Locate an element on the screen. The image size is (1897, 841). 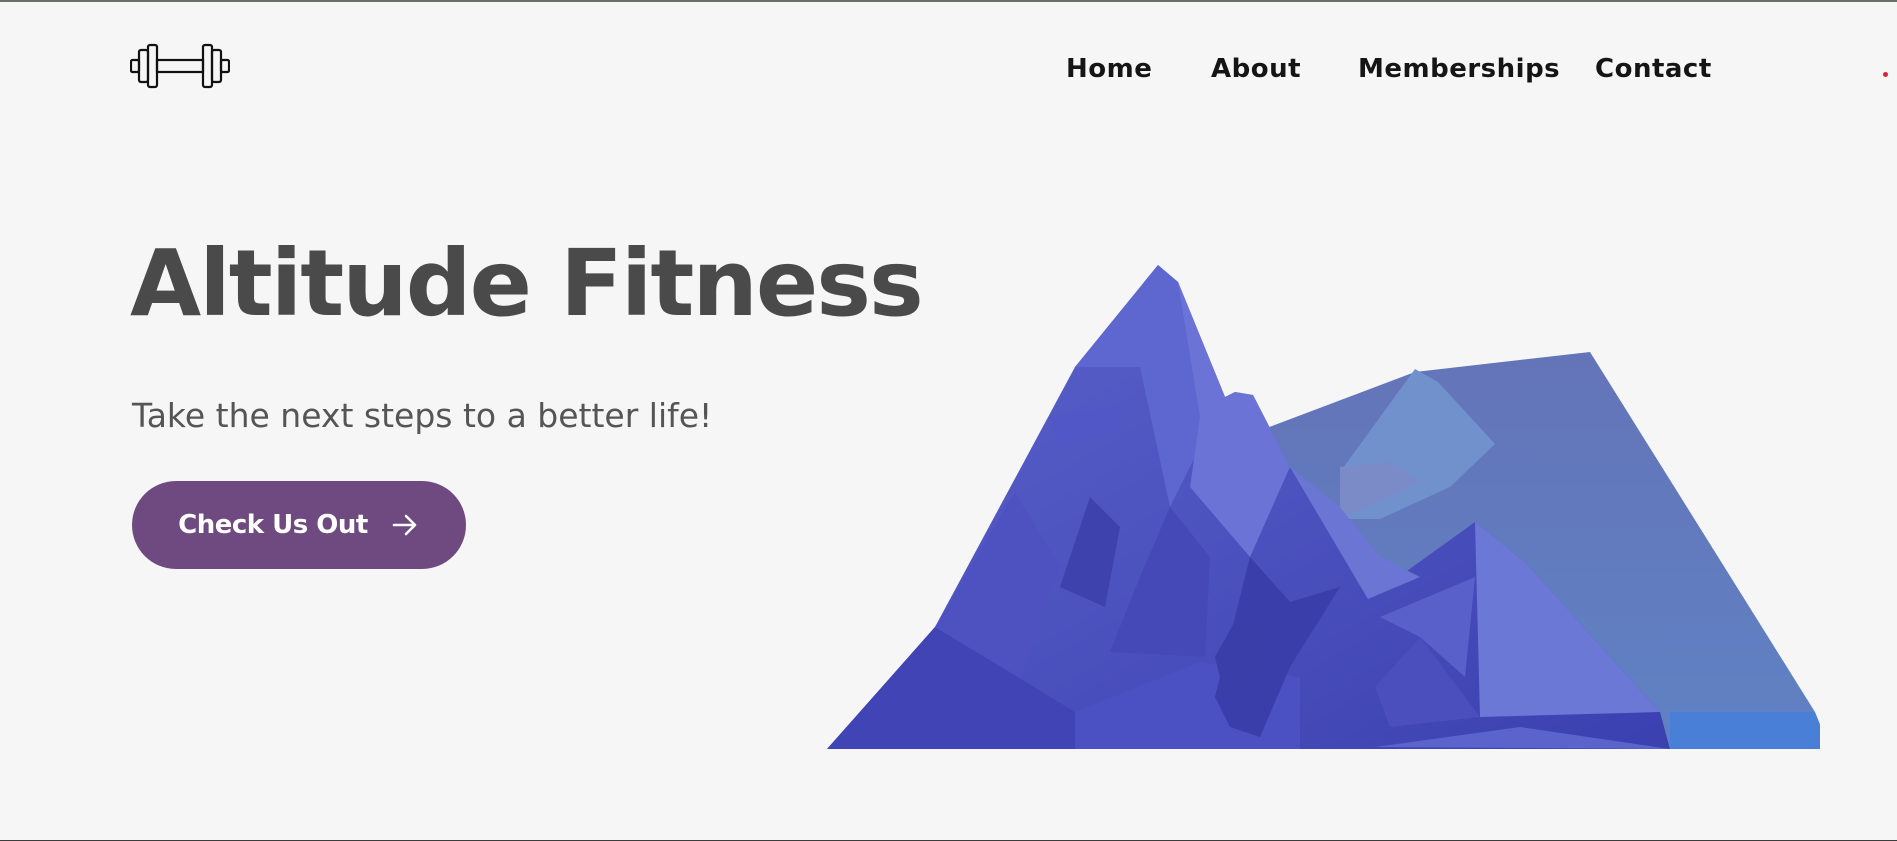
nav-home: Home is located at coordinates (1109, 69).